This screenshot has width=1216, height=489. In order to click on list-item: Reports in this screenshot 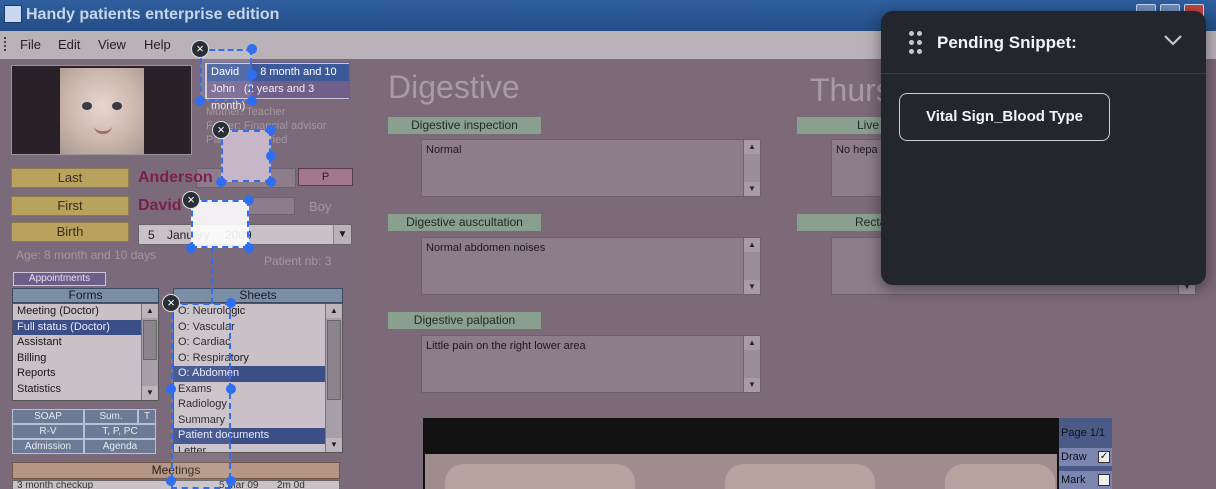, I will do `click(85, 374)`.